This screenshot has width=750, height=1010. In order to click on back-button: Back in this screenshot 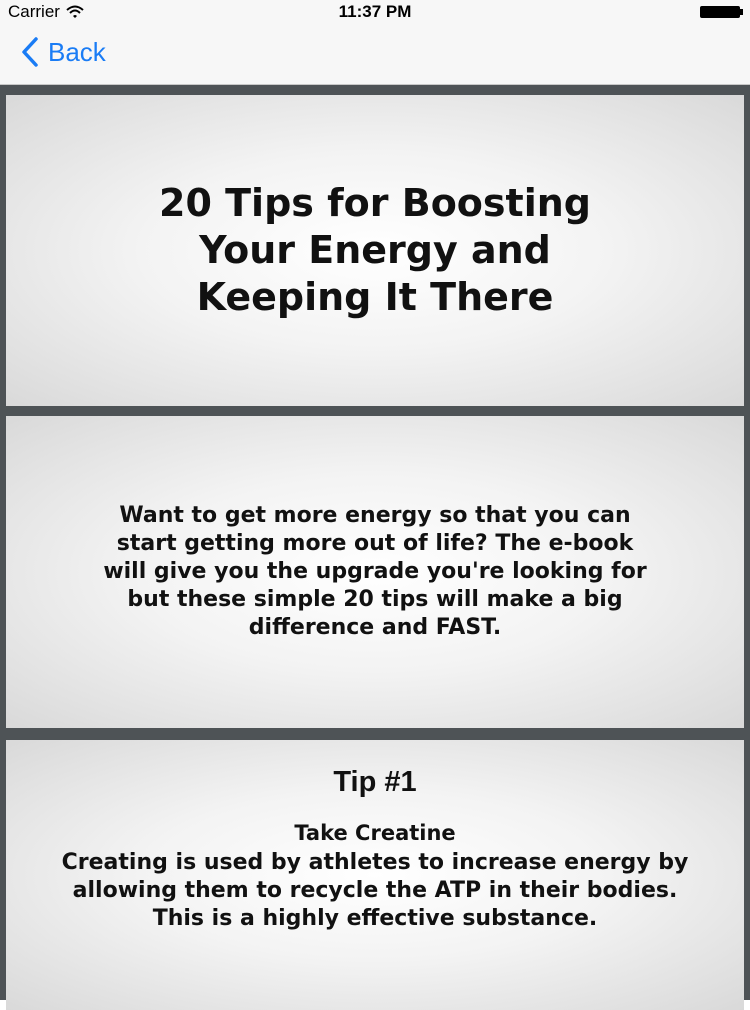, I will do `click(63, 52)`.